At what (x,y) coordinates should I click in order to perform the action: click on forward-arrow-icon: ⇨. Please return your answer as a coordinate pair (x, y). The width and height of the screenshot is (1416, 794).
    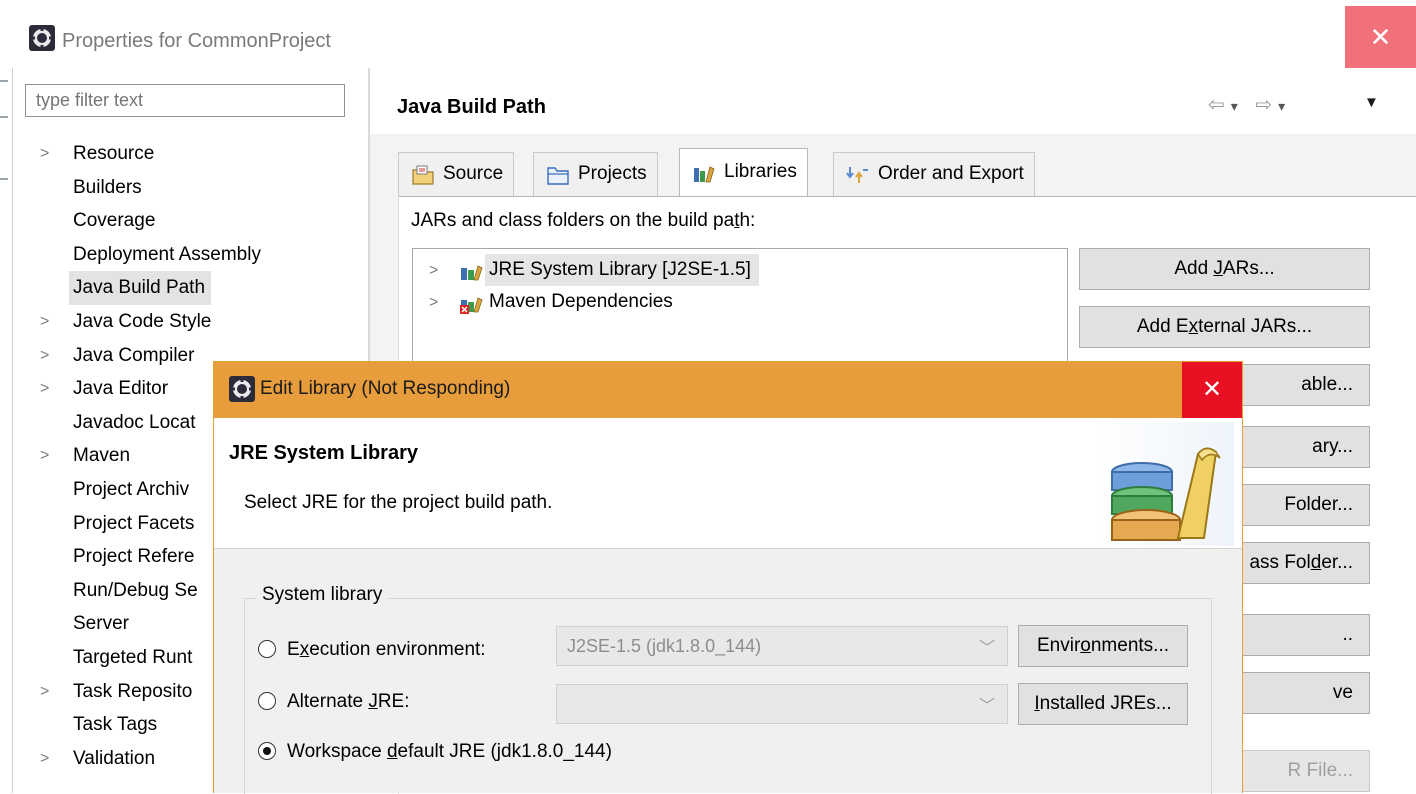
    Looking at the image, I should click on (1266, 105).